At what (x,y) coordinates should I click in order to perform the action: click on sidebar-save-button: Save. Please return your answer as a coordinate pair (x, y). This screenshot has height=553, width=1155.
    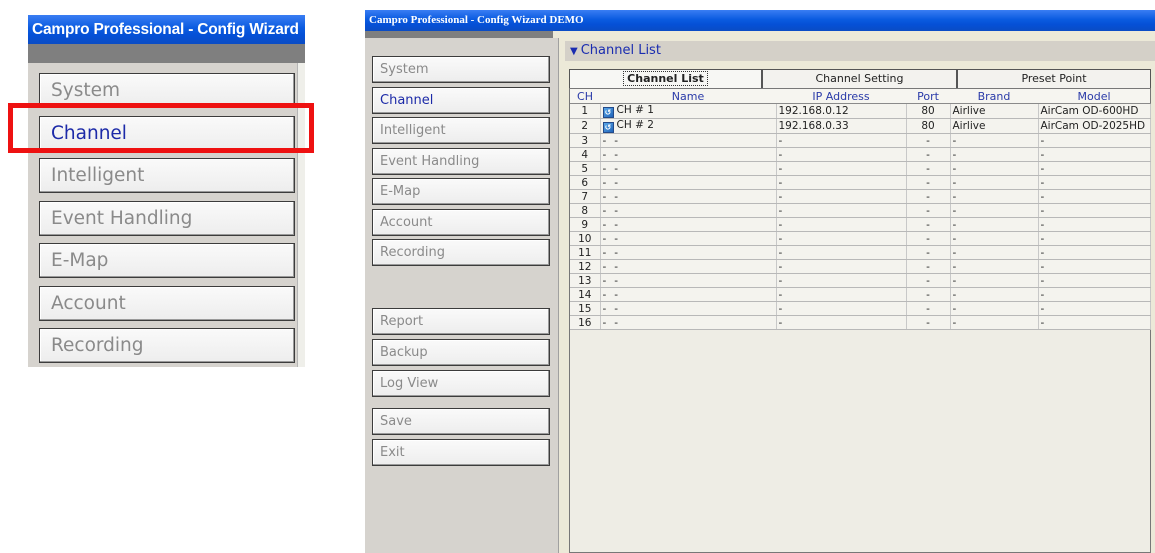
    Looking at the image, I should click on (461, 421).